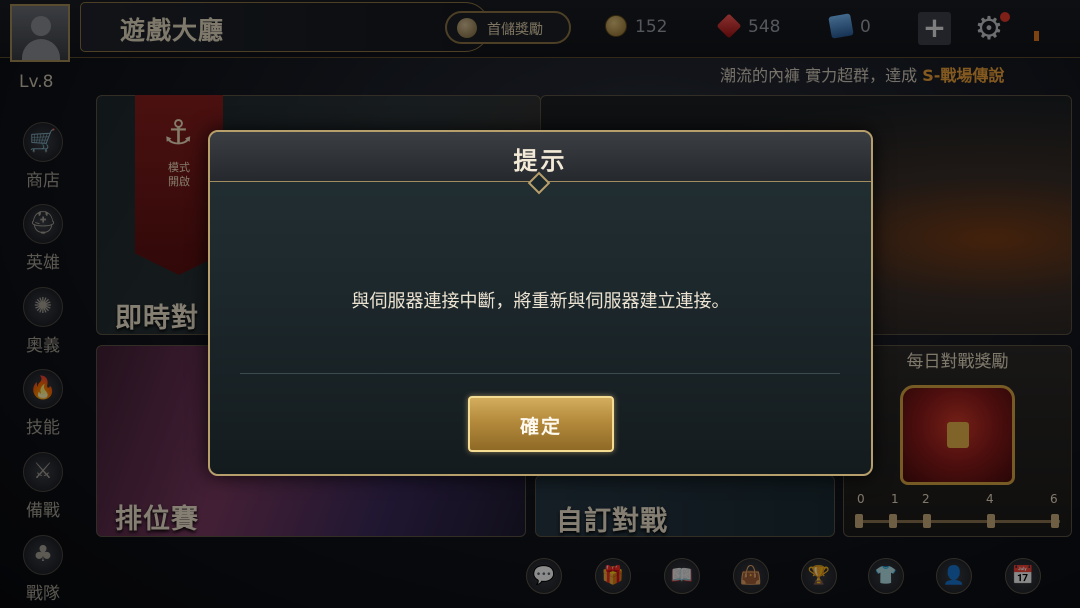  I want to click on confirm-button-label: 確定, so click(540, 427).